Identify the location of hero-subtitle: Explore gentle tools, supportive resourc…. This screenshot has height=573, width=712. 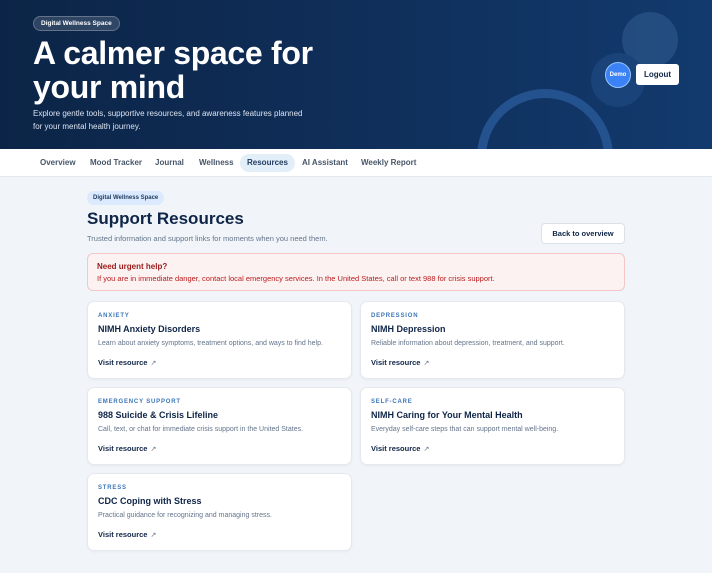
(168, 120).